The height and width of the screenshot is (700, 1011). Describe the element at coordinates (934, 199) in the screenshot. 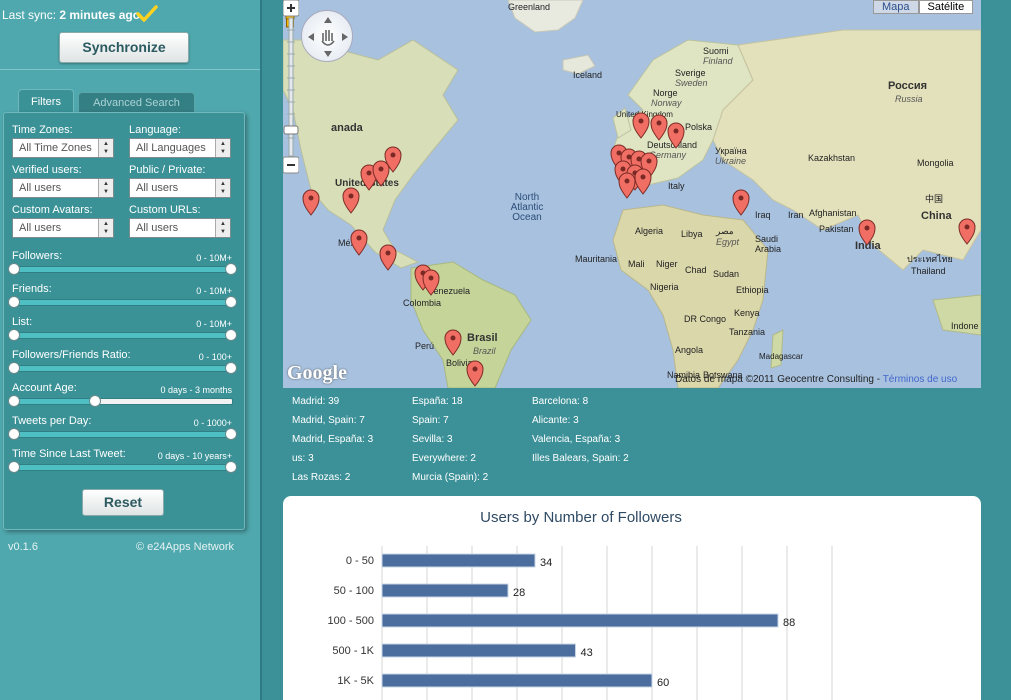

I see `map-label: 中国` at that location.